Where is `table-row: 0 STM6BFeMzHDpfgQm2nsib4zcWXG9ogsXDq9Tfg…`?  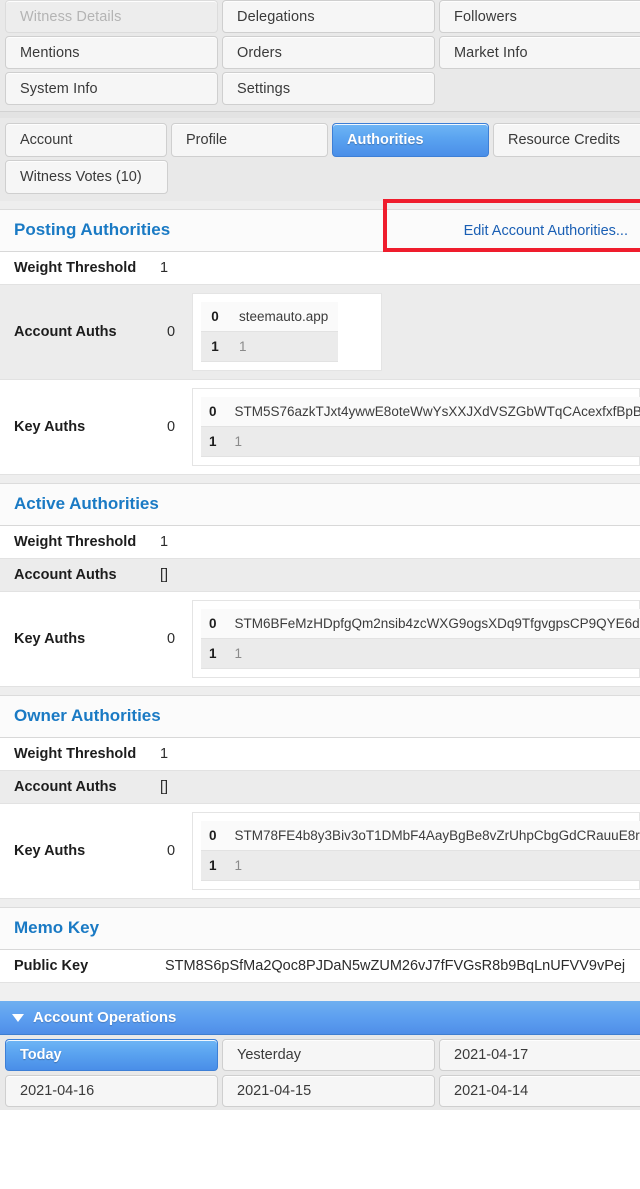 table-row: 0 STM6BFeMzHDpfgQm2nsib4zcWXG9ogsXDq9Tfg… is located at coordinates (420, 624).